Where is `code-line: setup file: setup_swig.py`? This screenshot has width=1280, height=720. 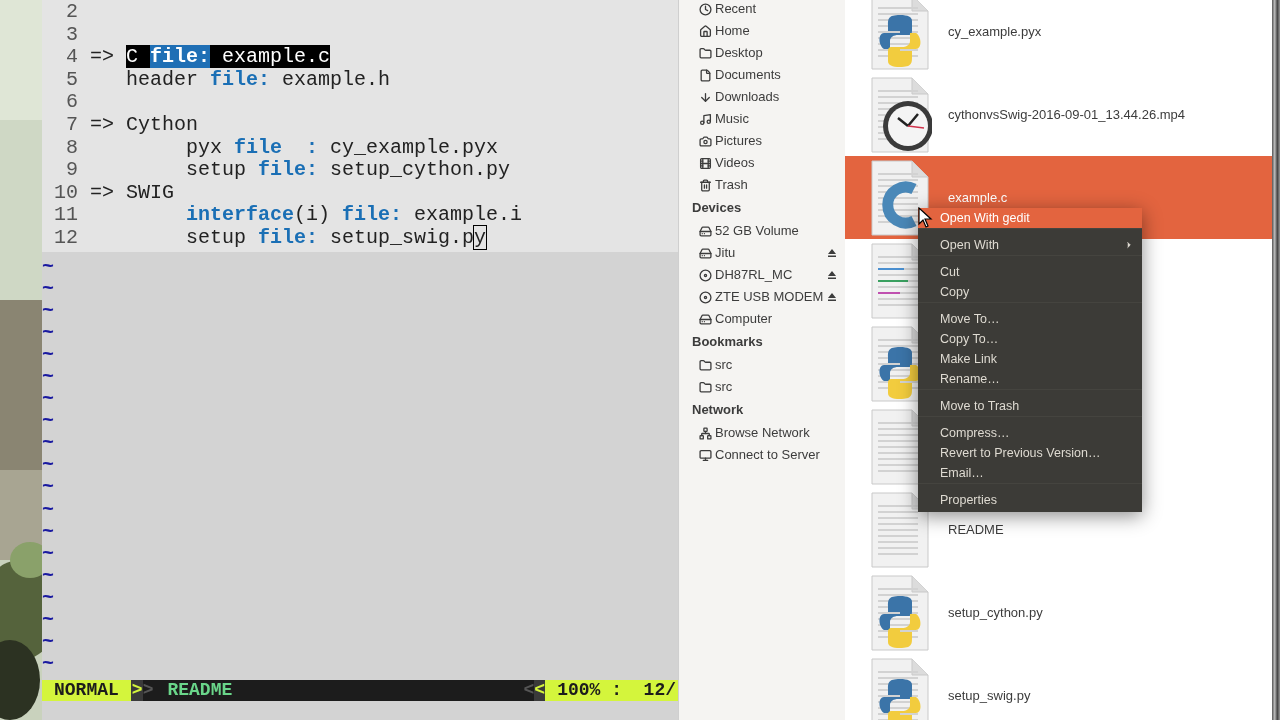 code-line: setup file: setup_swig.py is located at coordinates (336, 238).